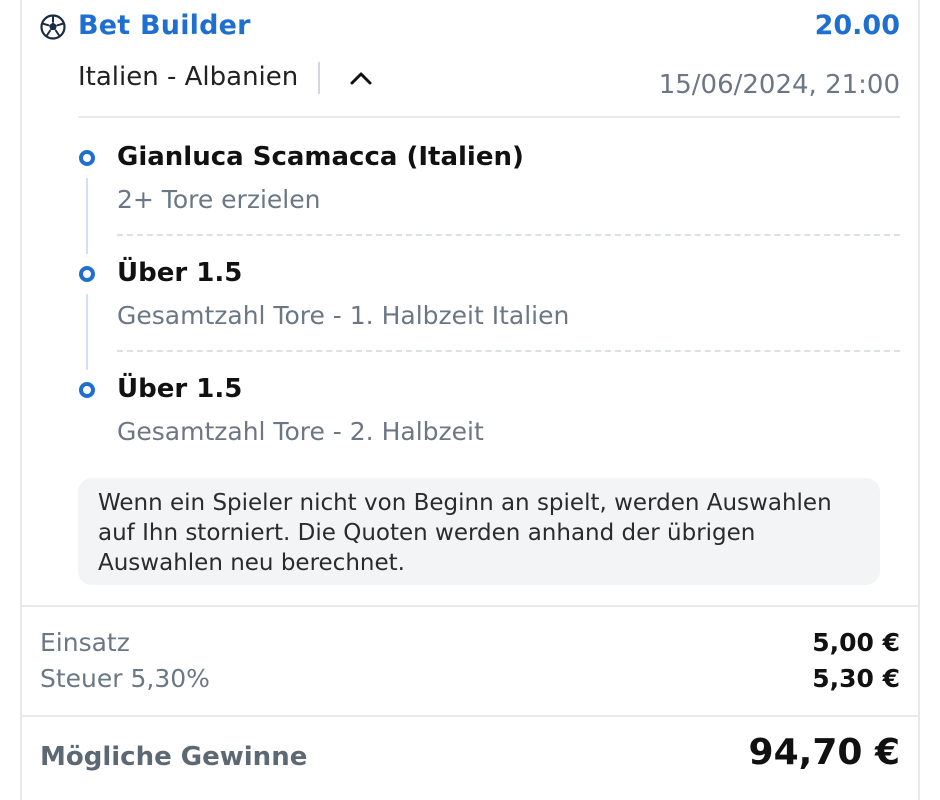 The image size is (940, 800). What do you see at coordinates (125, 678) in the screenshot?
I see `tax-label: Steuer 5,30%` at bounding box center [125, 678].